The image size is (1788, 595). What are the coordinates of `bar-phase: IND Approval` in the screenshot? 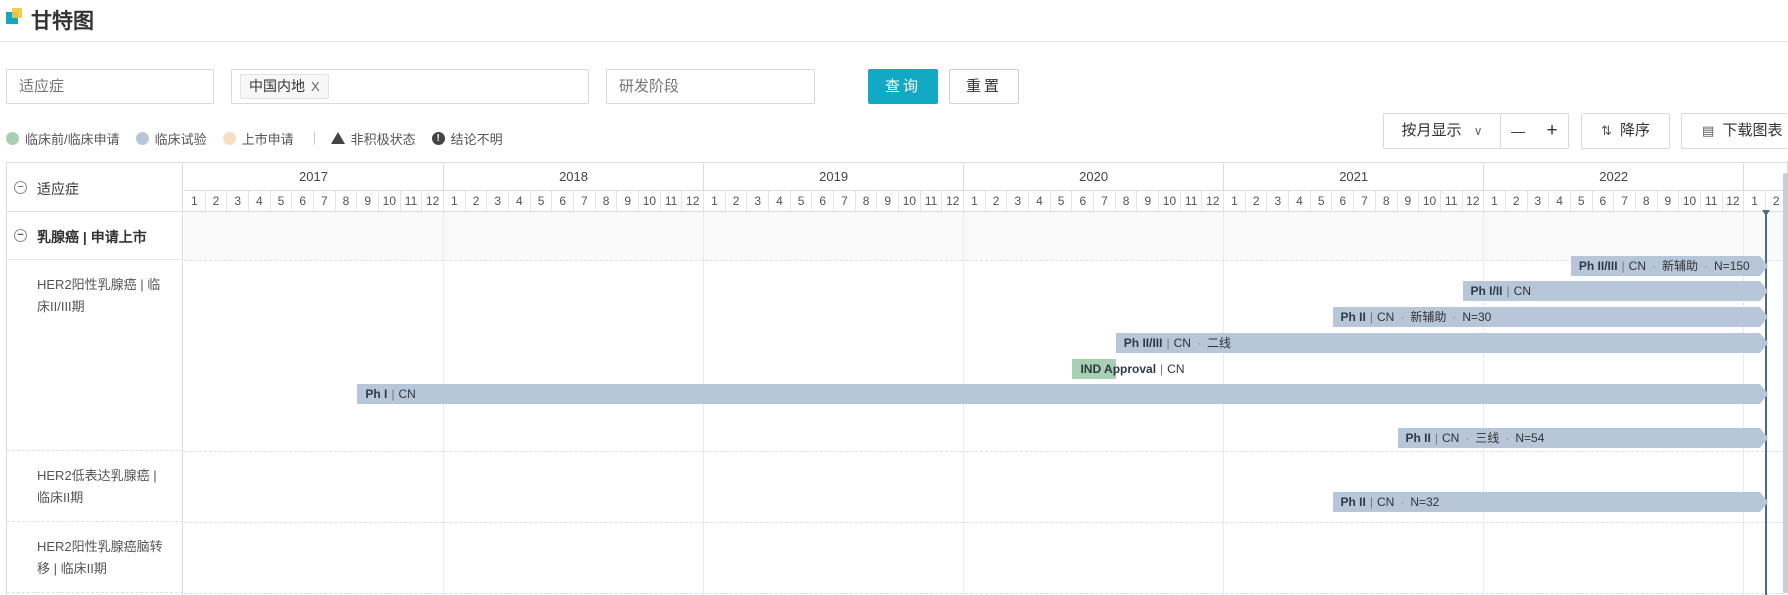 It's located at (1118, 369).